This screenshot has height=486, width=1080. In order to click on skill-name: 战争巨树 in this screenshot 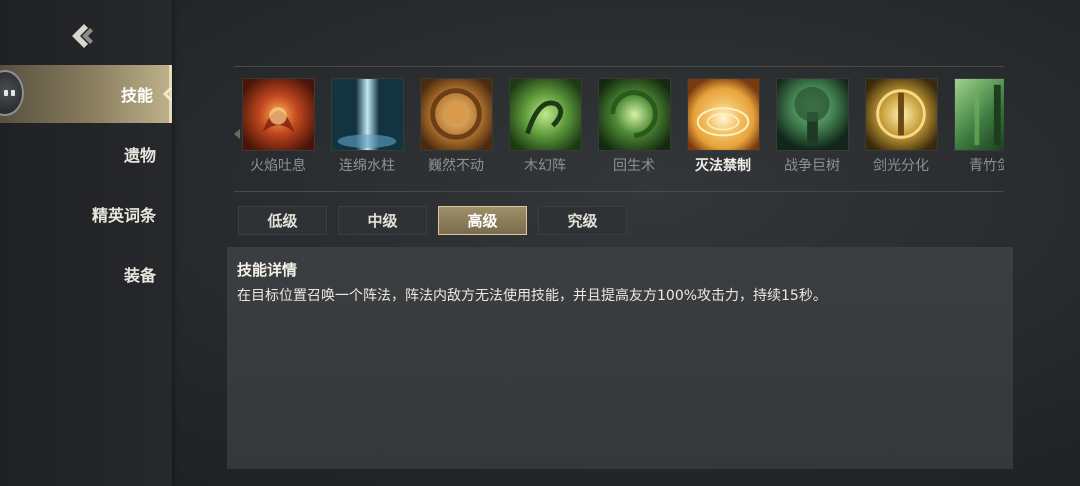, I will do `click(812, 166)`.